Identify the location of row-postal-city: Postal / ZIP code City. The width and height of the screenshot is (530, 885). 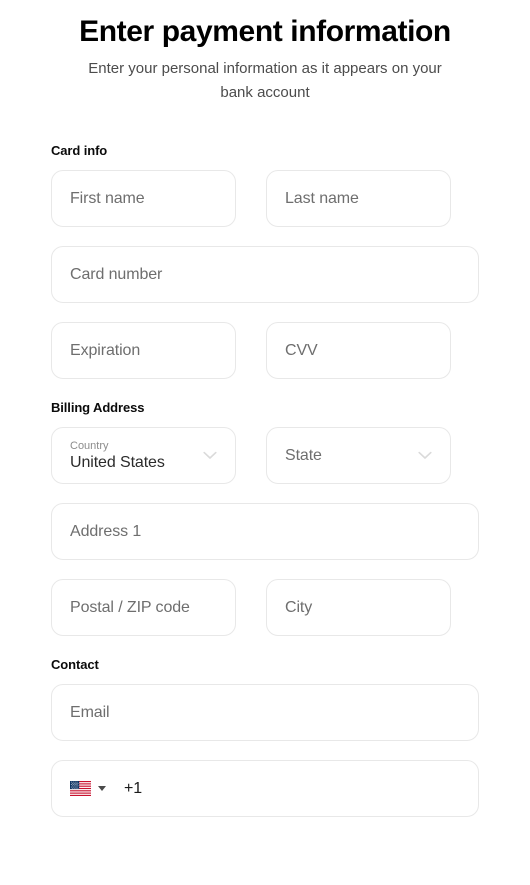
(265, 607).